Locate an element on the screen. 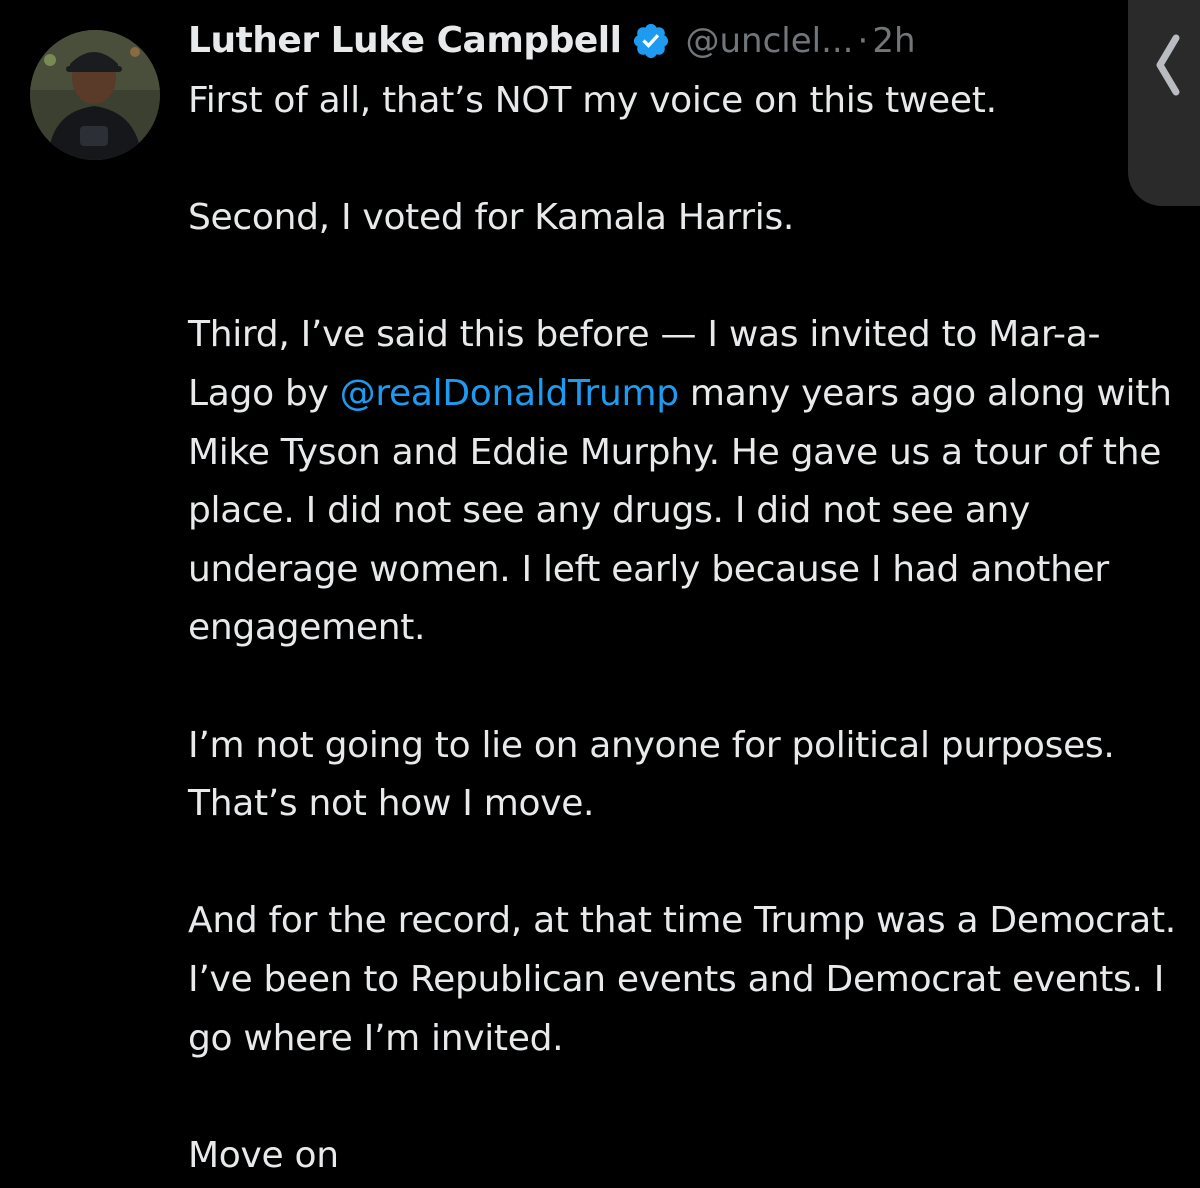 The width and height of the screenshot is (1200, 1188). tweet-paragraph: Move on is located at coordinates (263, 1155).